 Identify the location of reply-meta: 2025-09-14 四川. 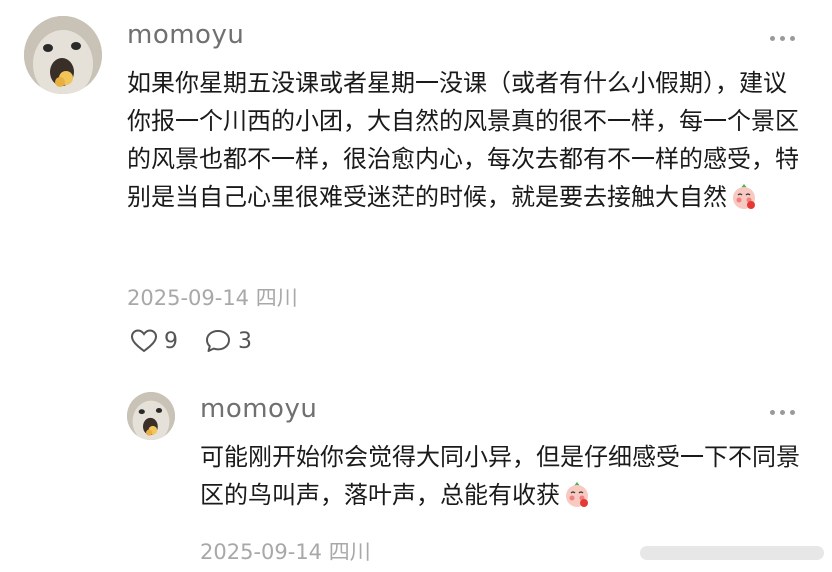
(285, 551).